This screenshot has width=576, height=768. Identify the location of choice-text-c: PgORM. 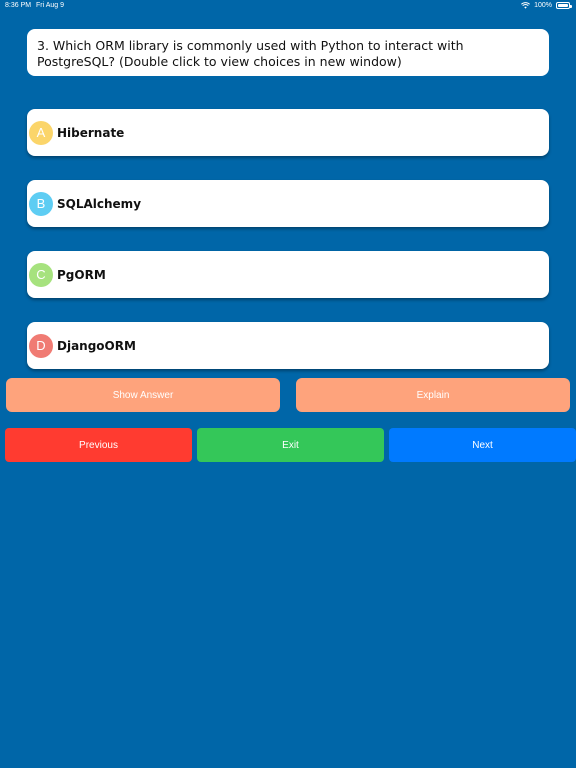
(81, 274).